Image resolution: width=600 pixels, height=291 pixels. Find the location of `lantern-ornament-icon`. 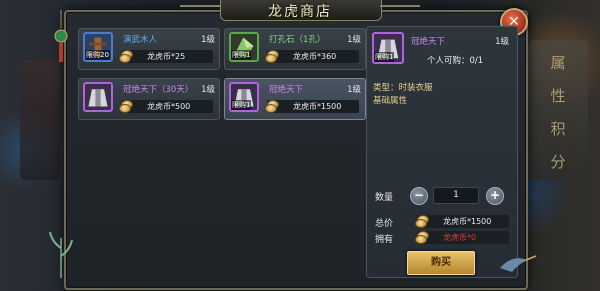

lantern-ornament-icon is located at coordinates (61, 36).